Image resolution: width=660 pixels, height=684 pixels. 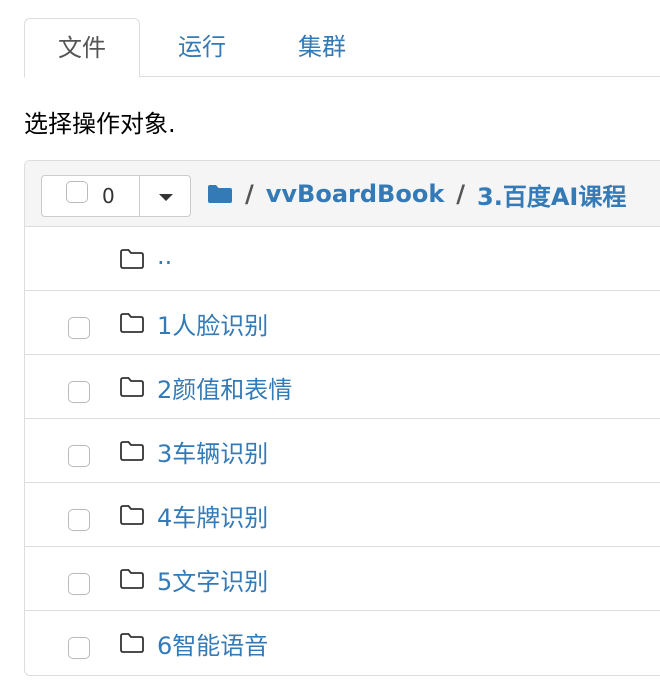 What do you see at coordinates (77, 192) in the screenshot?
I see `select-all-checkbox` at bounding box center [77, 192].